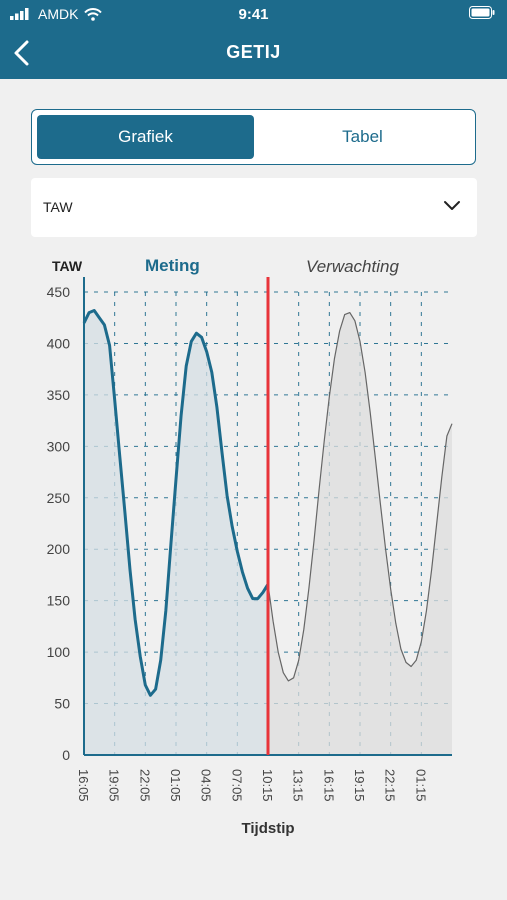 The image size is (507, 900). What do you see at coordinates (267, 785) in the screenshot?
I see `x-tick-label: 10:15` at bounding box center [267, 785].